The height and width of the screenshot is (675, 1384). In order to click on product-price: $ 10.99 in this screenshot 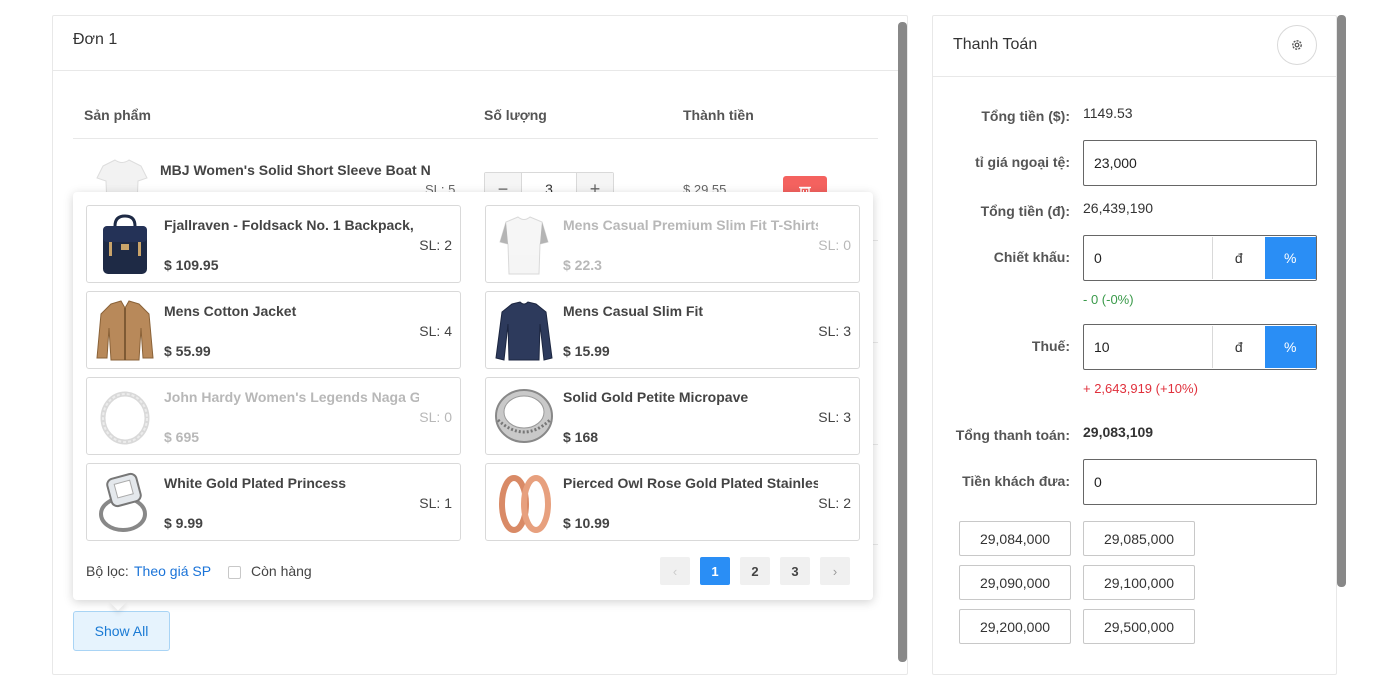, I will do `click(586, 523)`.